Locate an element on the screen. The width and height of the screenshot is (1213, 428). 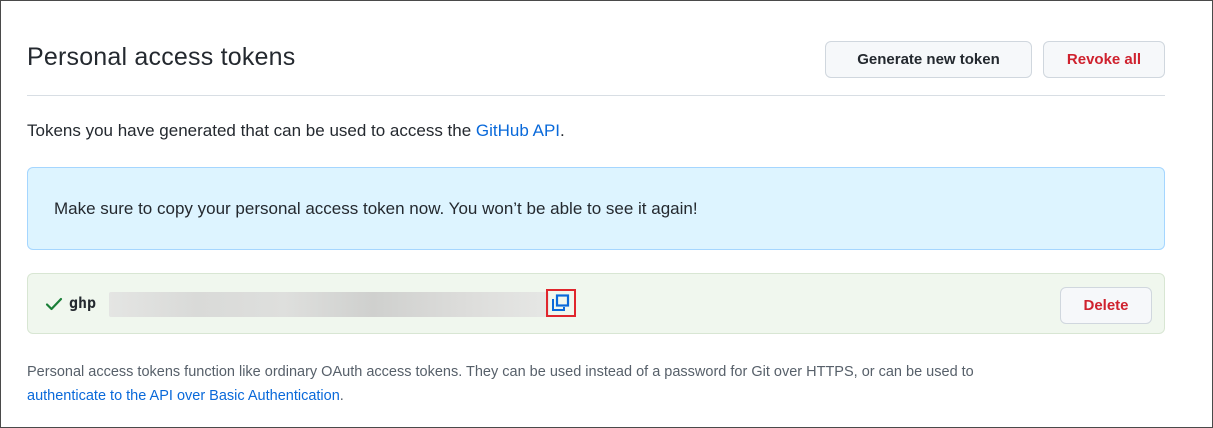
delete-token-button: Delete is located at coordinates (1106, 305).